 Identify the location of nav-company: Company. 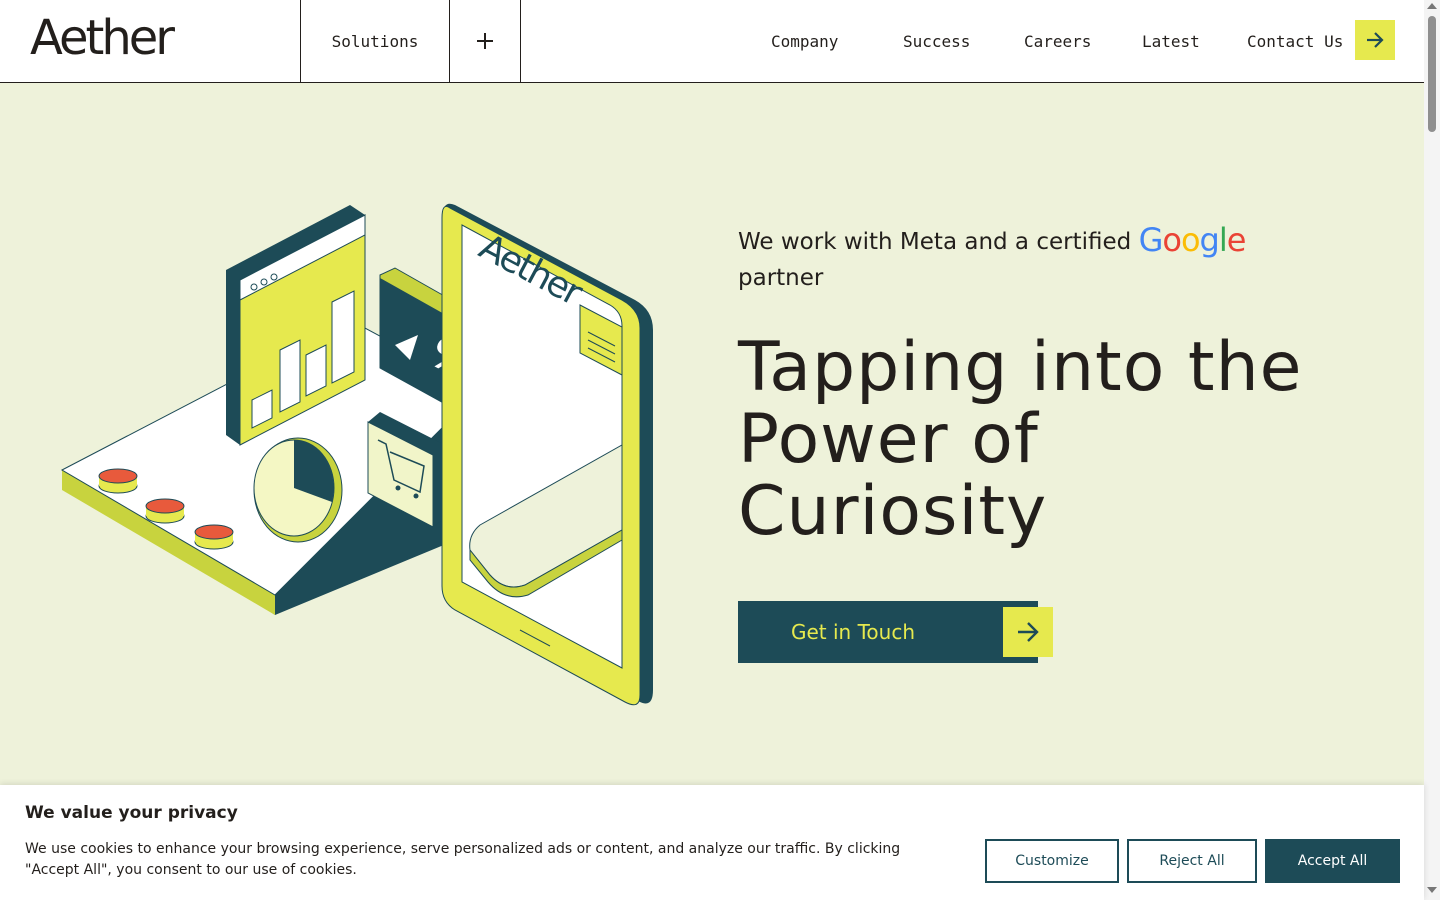
(804, 41).